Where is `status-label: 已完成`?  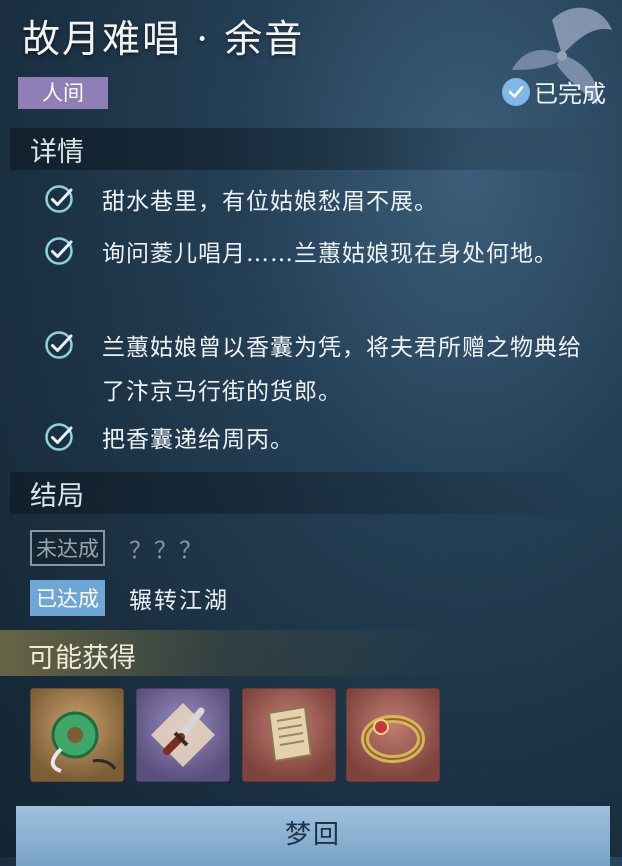 status-label: 已完成 is located at coordinates (570, 94).